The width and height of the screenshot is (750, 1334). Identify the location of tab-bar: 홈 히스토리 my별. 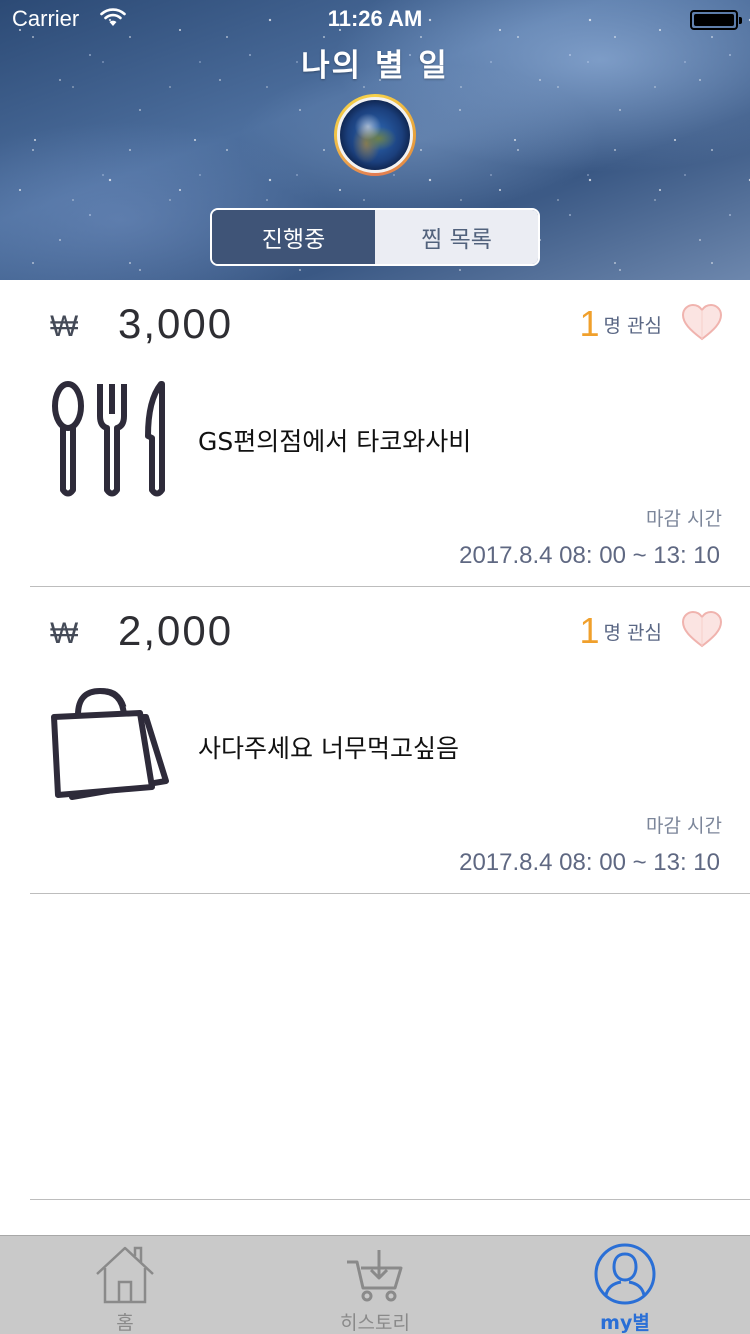
(375, 1284).